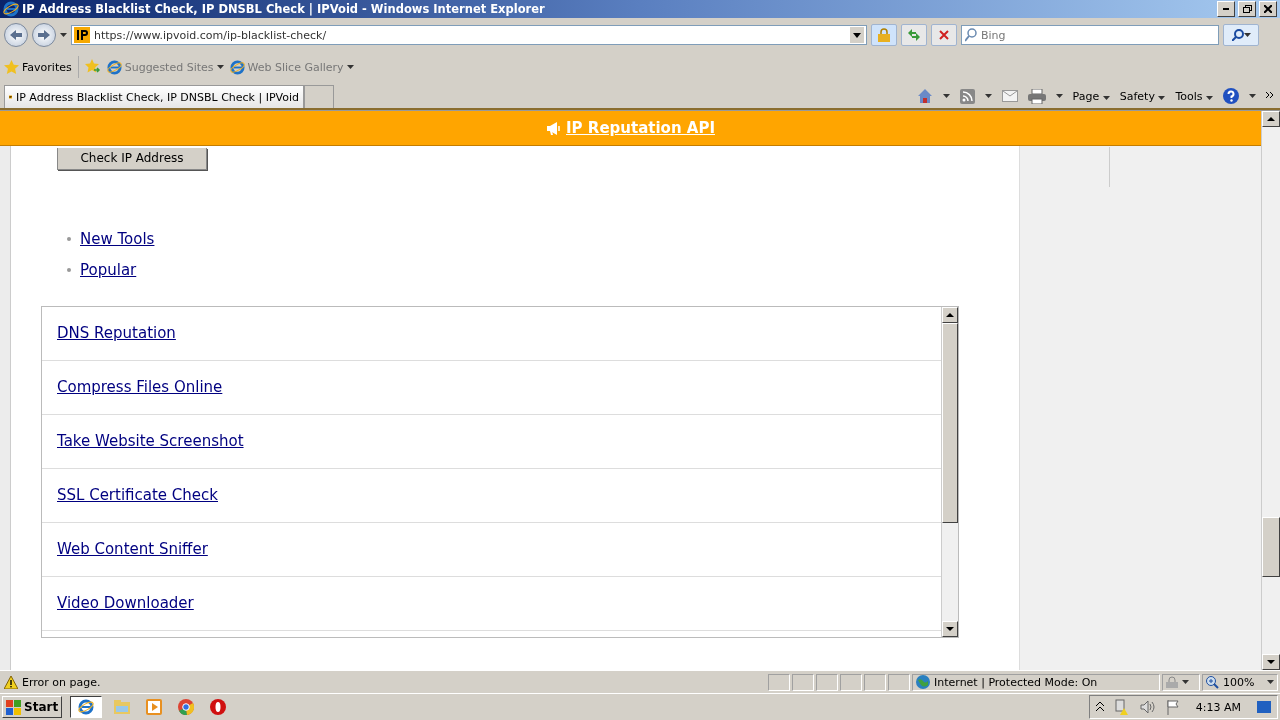 This screenshot has width=1280, height=720. What do you see at coordinates (1090, 35) in the screenshot?
I see `search-field: Bing` at bounding box center [1090, 35].